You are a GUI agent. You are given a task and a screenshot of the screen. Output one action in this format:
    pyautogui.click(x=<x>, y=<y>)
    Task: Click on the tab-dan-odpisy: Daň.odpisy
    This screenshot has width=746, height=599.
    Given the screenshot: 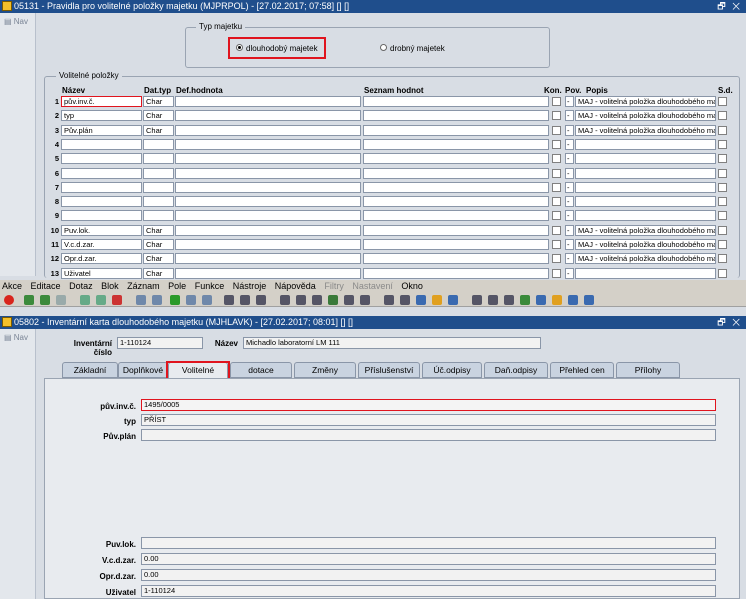 What is the action you would take?
    pyautogui.click(x=516, y=370)
    